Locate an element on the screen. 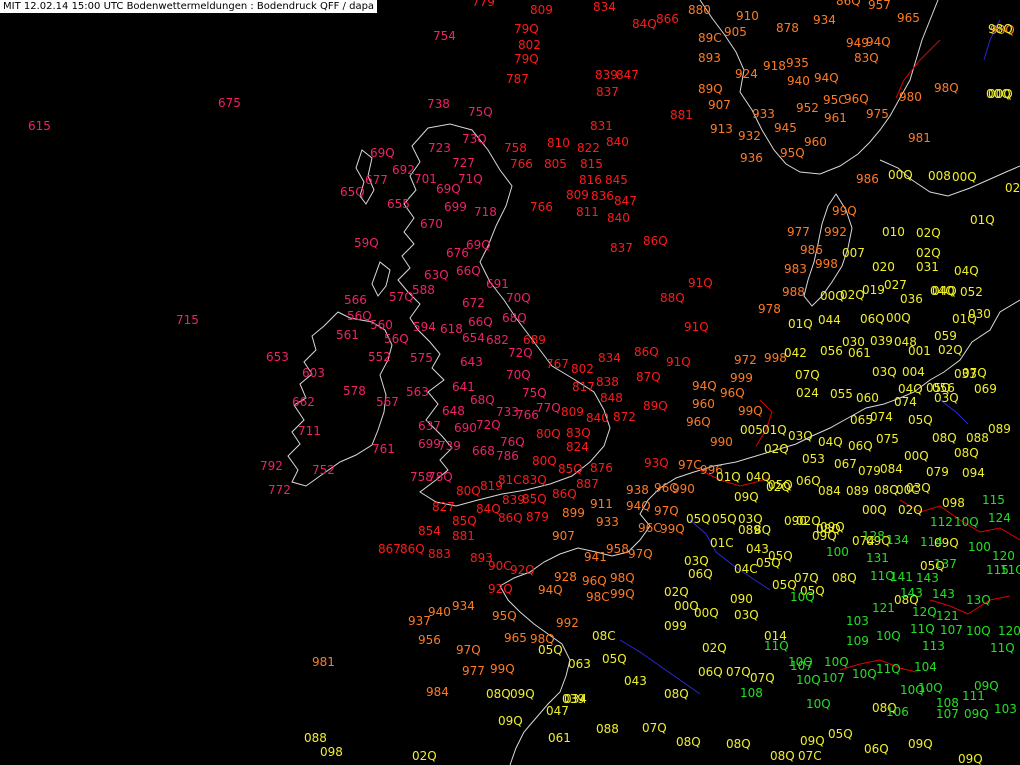  station-value: 090 is located at coordinates (741, 599).